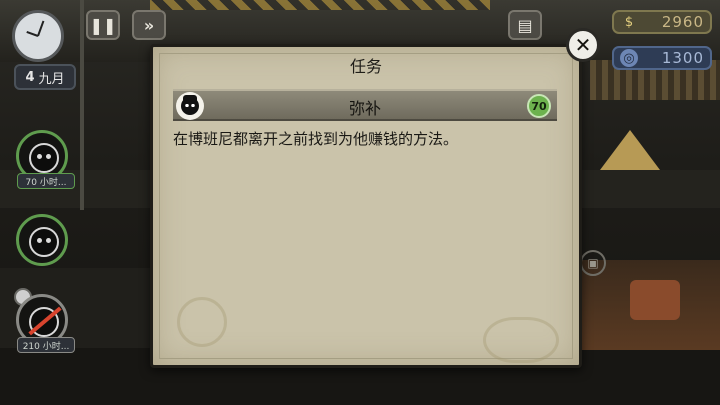 The width and height of the screenshot is (720, 405). I want to click on fast-forward-icon: », so click(149, 25).